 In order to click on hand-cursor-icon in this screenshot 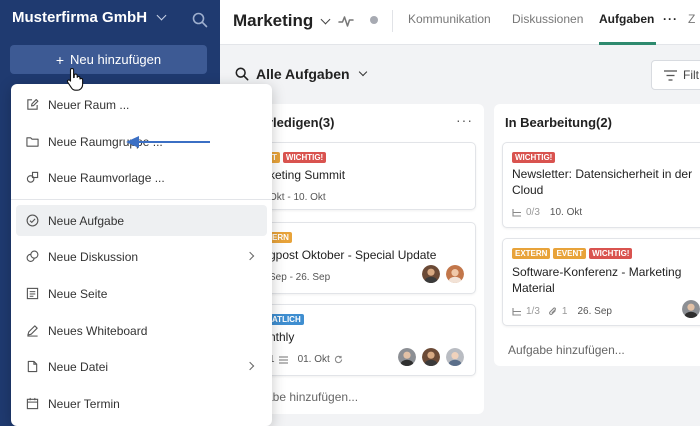, I will do `click(75, 79)`.